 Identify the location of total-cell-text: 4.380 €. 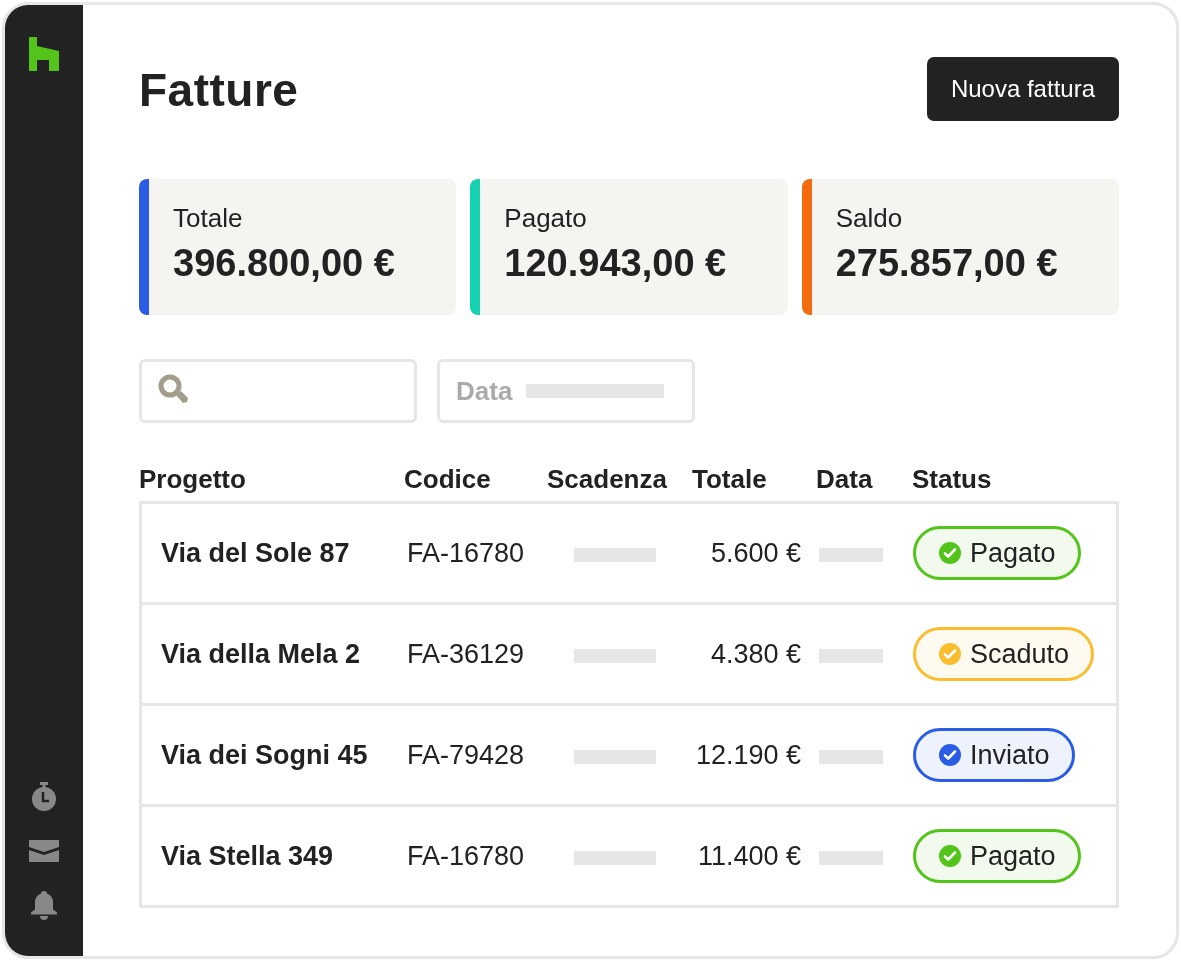
(755, 654).